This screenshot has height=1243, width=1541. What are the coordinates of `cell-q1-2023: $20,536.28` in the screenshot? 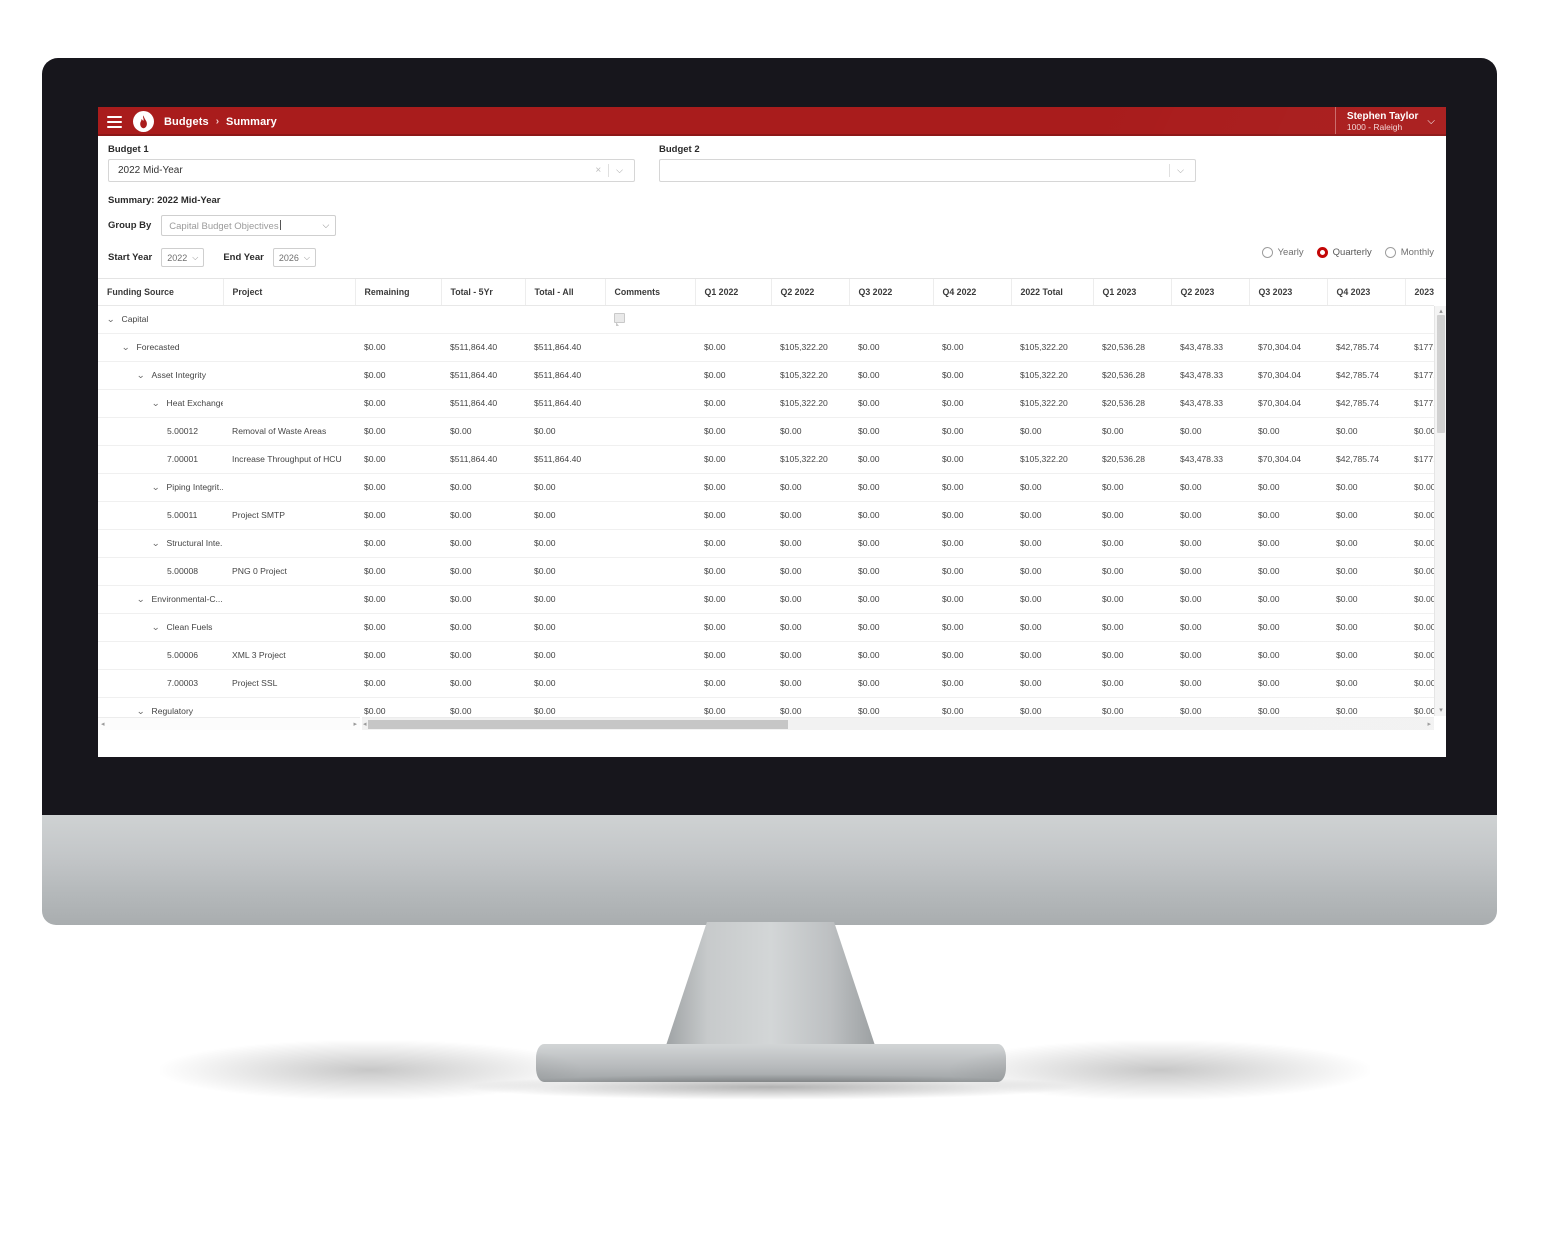 It's located at (1132, 403).